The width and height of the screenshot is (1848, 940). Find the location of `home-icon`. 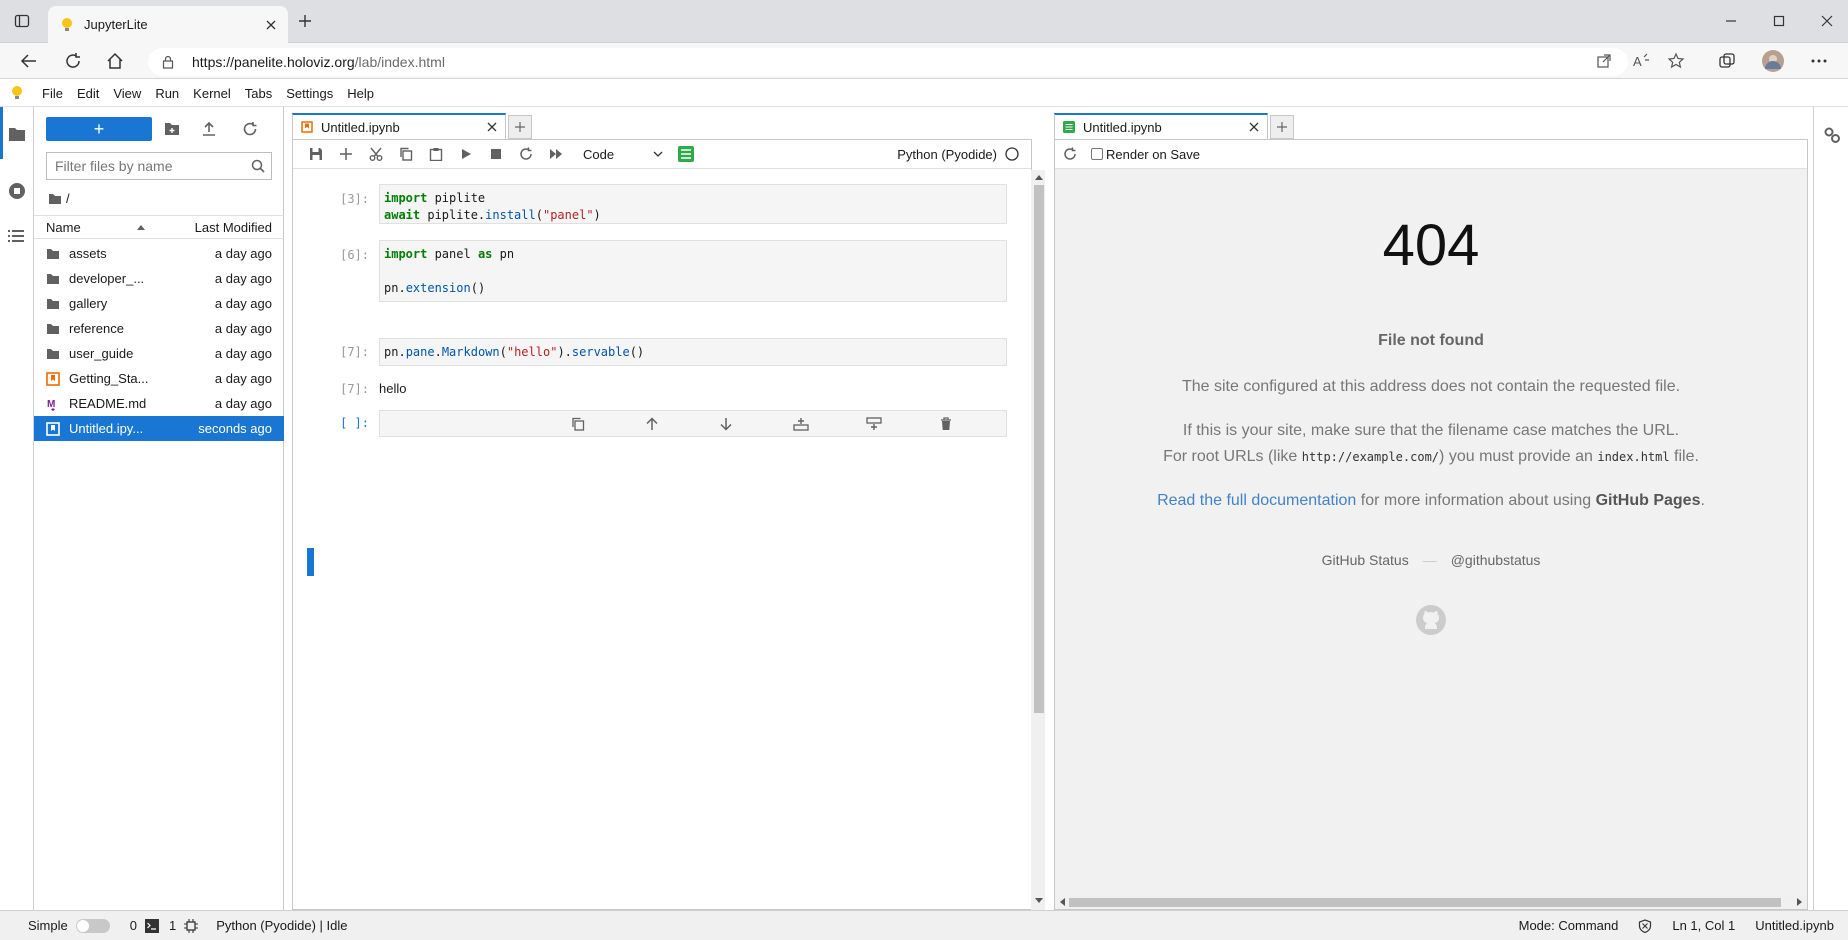

home-icon is located at coordinates (115, 61).